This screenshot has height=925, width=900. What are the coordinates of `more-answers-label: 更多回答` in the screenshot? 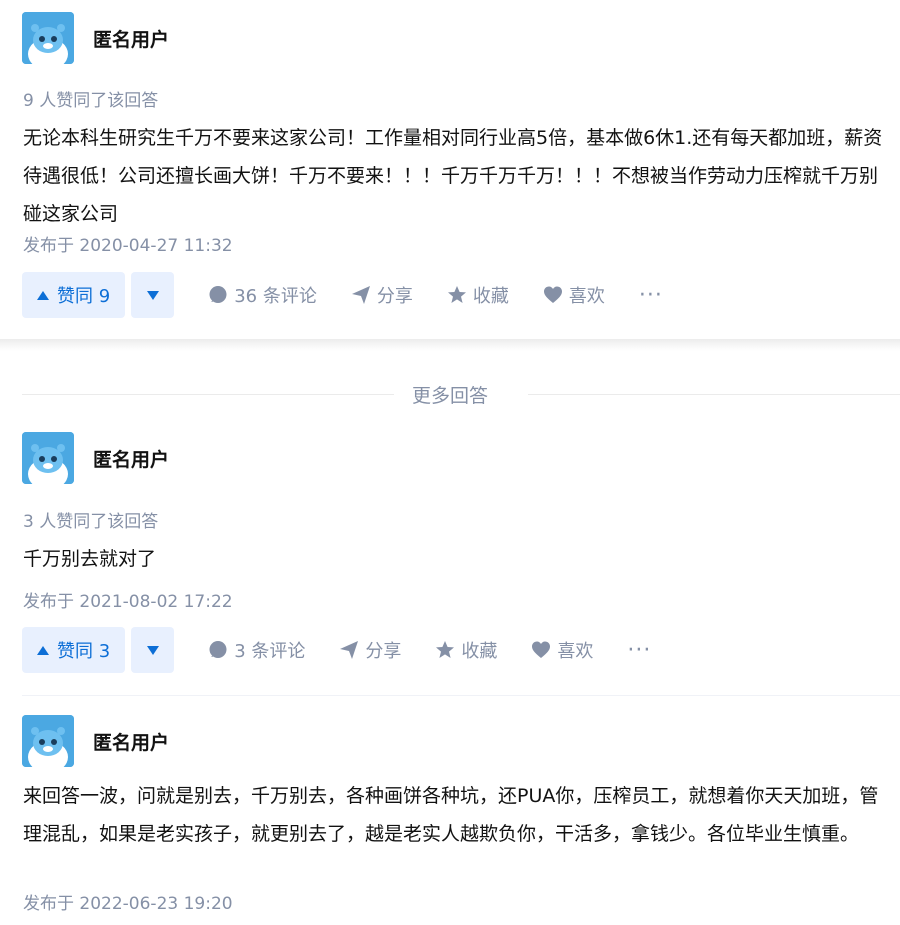 It's located at (449, 396).